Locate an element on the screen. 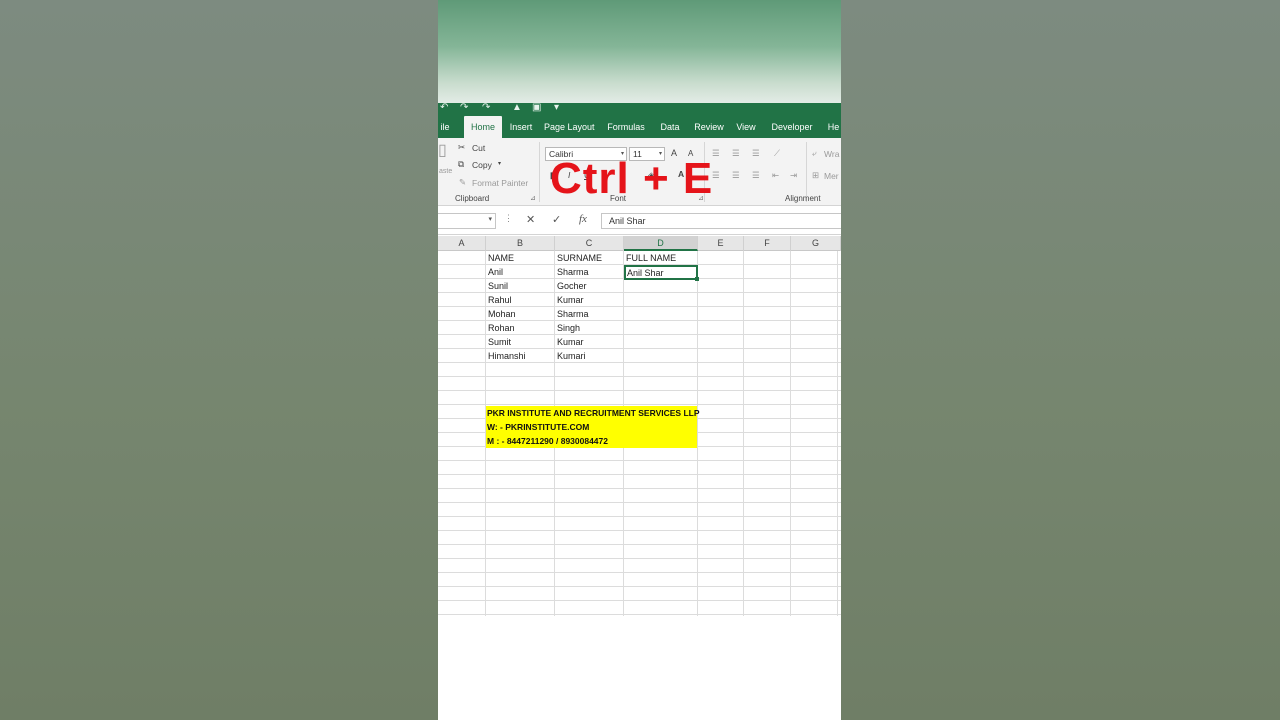 The height and width of the screenshot is (720, 1280). save-icon: ▣ is located at coordinates (536, 107).